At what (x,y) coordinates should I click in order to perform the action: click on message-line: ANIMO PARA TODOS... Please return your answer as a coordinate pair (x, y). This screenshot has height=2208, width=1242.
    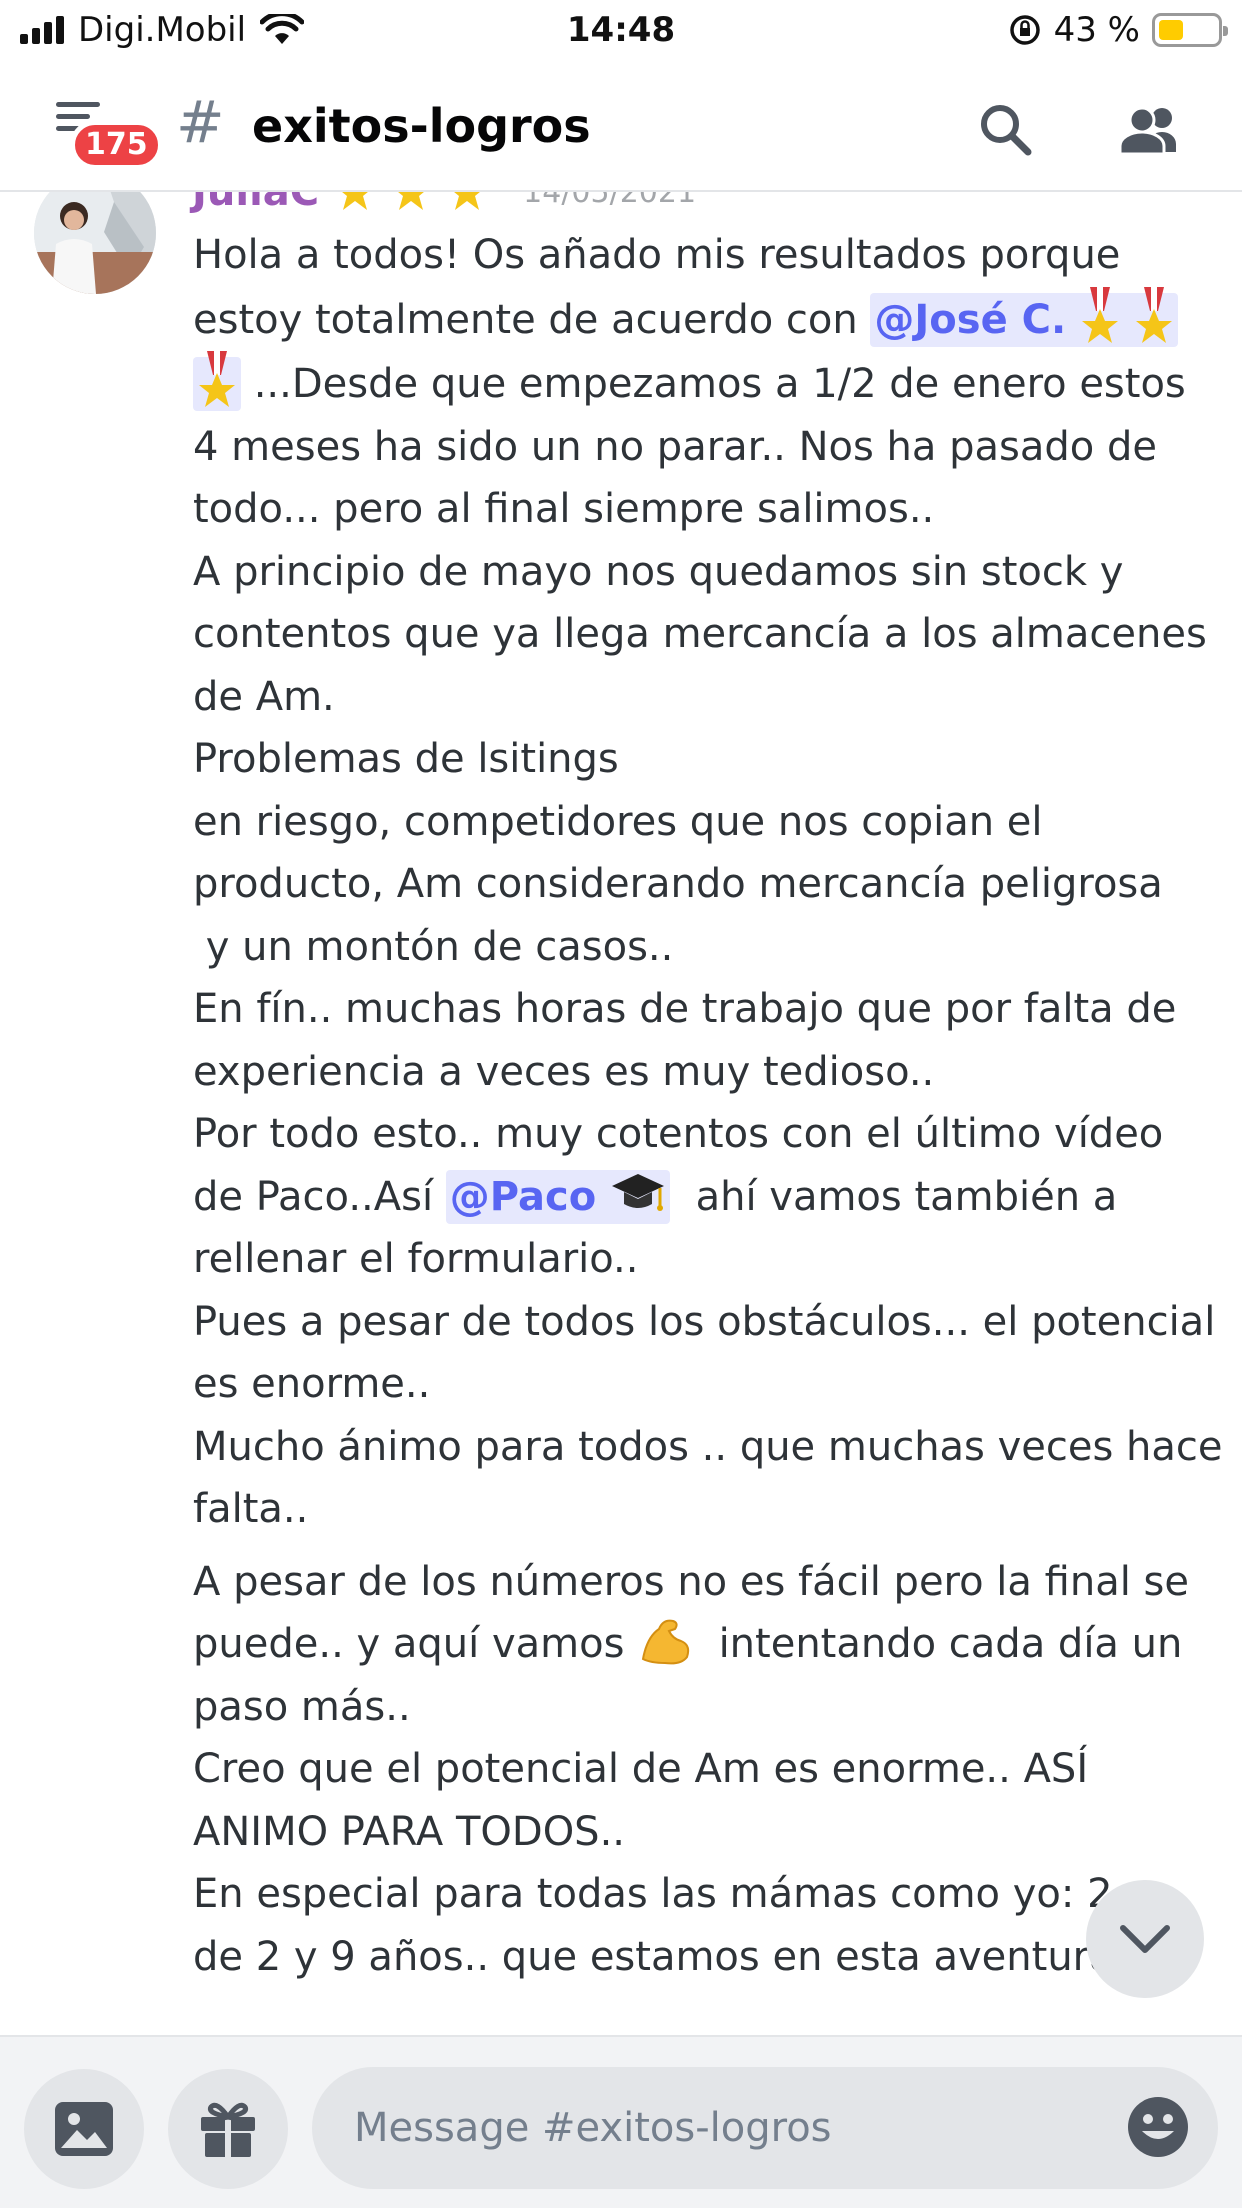
    Looking at the image, I should click on (409, 1831).